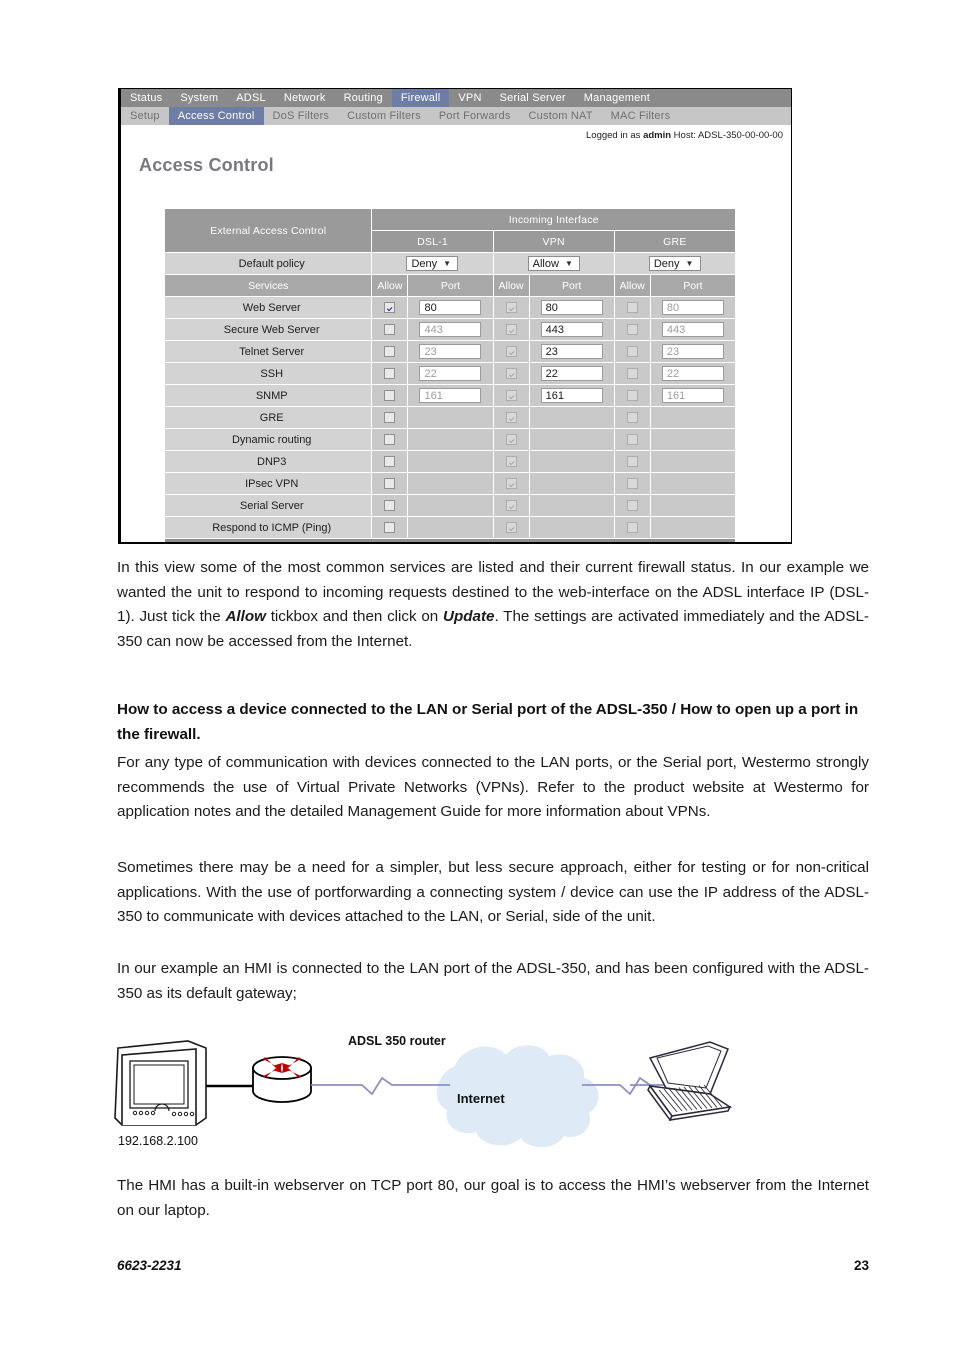  I want to click on port-input-vpn: 443, so click(571, 329).